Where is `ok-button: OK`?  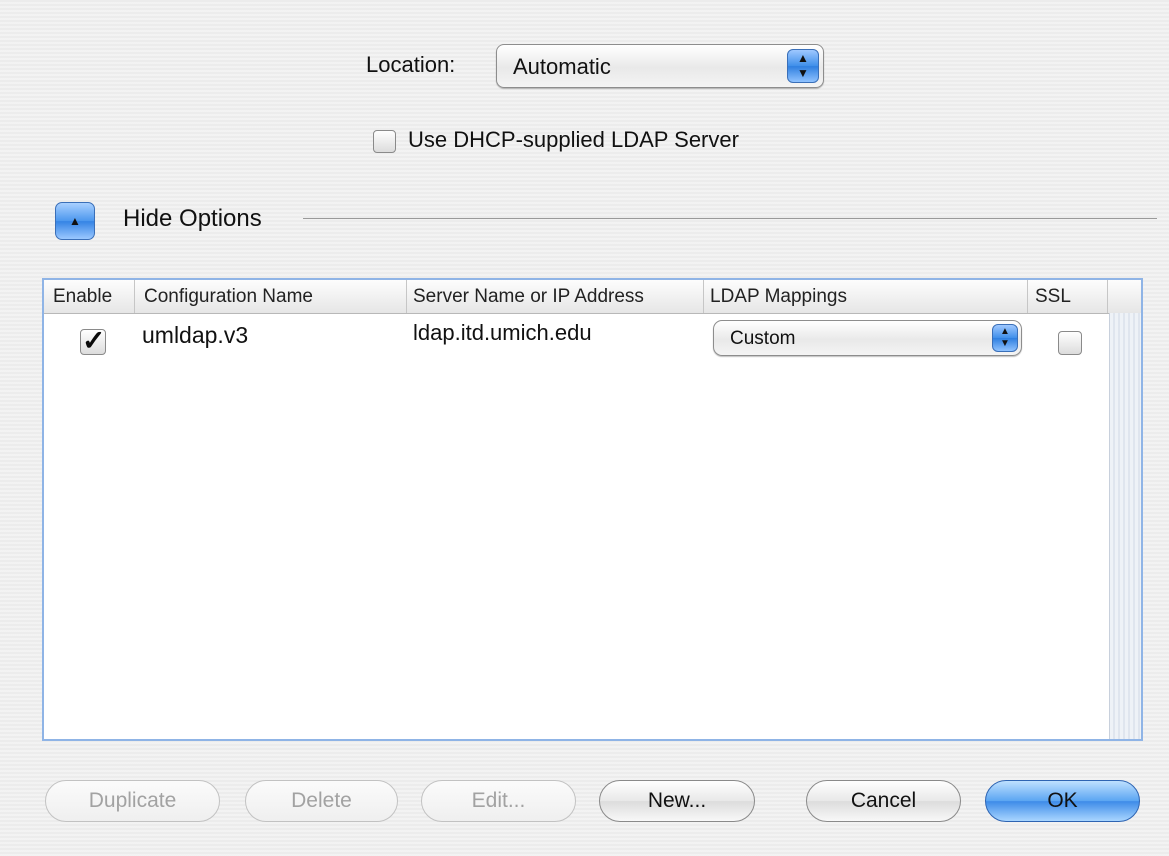 ok-button: OK is located at coordinates (1062, 801).